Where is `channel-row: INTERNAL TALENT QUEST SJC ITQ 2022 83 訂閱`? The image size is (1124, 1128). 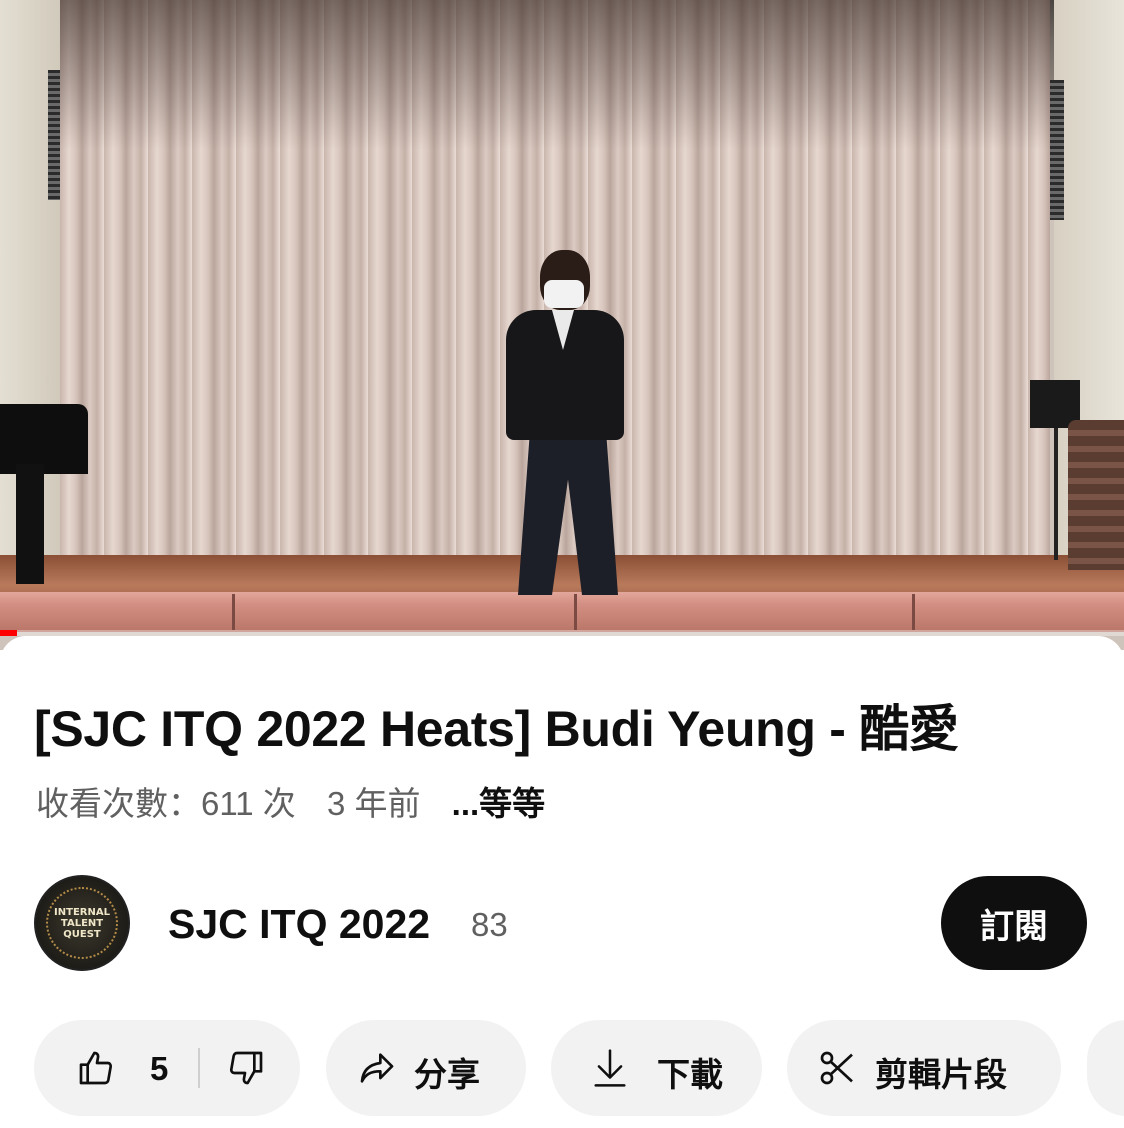 channel-row: INTERNAL TALENT QUEST SJC ITQ 2022 83 訂閱 is located at coordinates (564, 925).